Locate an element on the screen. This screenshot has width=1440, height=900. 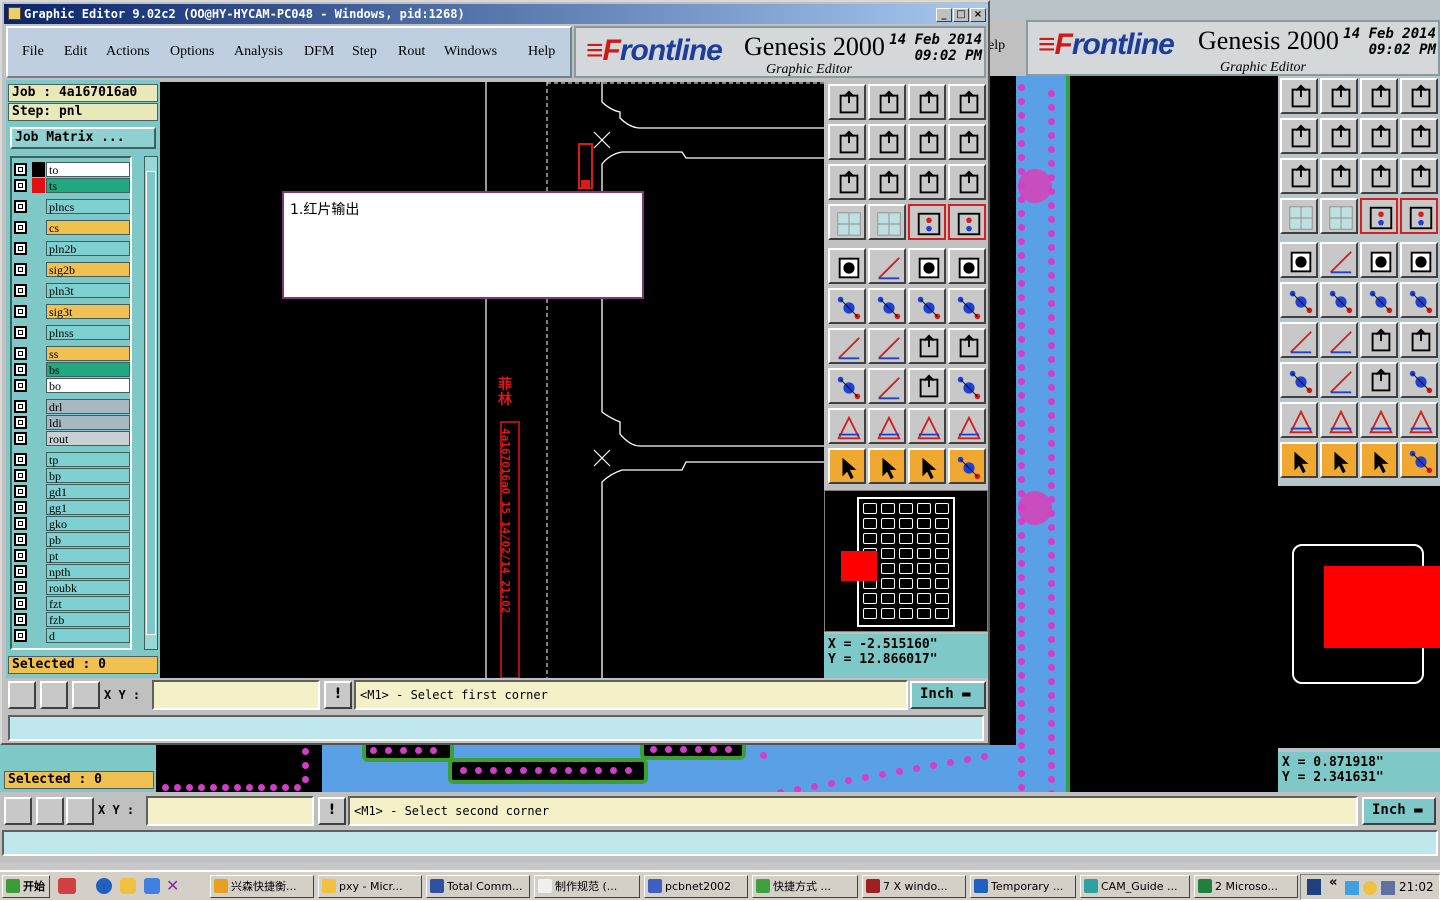
layer-name: pln2b is located at coordinates (88, 248).